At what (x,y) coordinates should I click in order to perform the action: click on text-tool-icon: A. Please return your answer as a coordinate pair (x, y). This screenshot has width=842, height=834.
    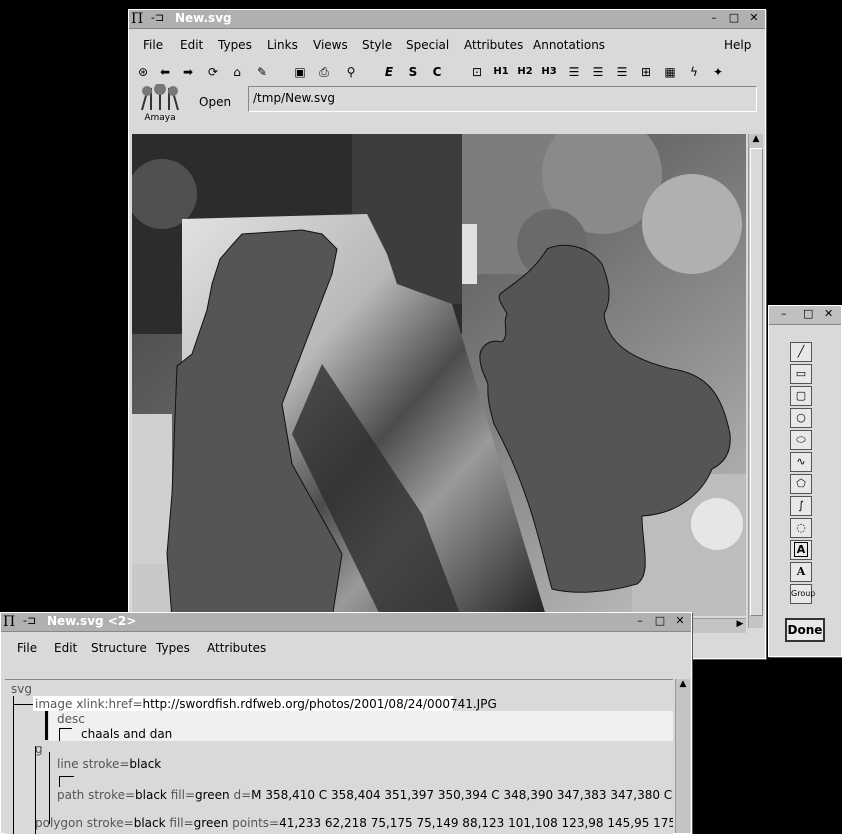
    Looking at the image, I should click on (801, 572).